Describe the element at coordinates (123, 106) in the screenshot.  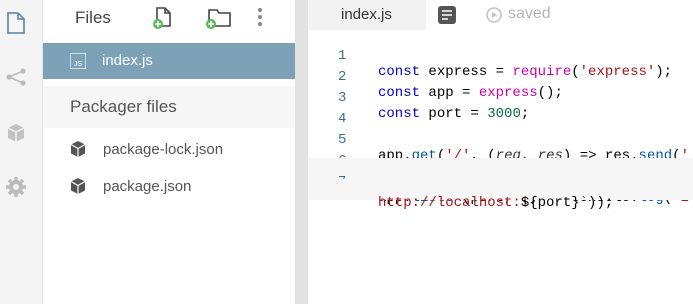
I see `packager-files-title: Packager files` at that location.